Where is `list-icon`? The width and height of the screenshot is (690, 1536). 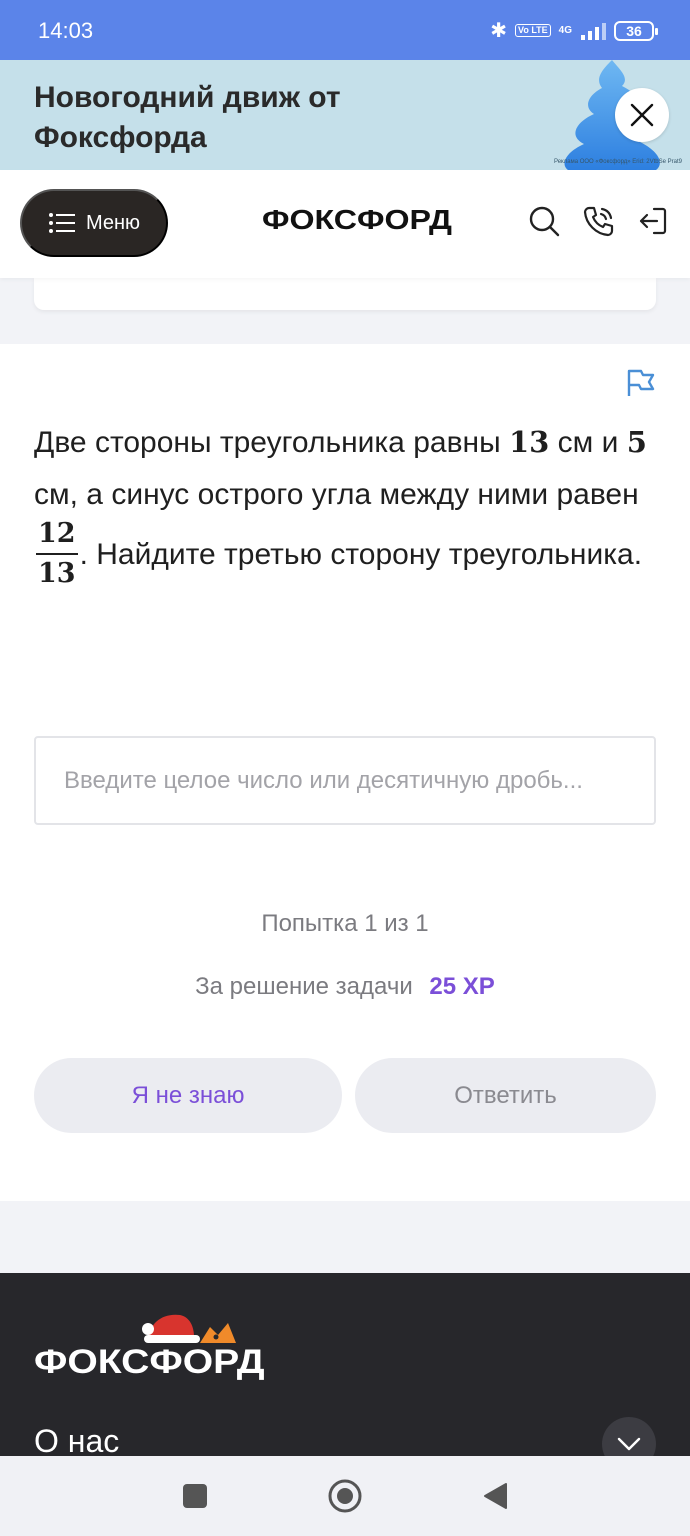 list-icon is located at coordinates (61, 223).